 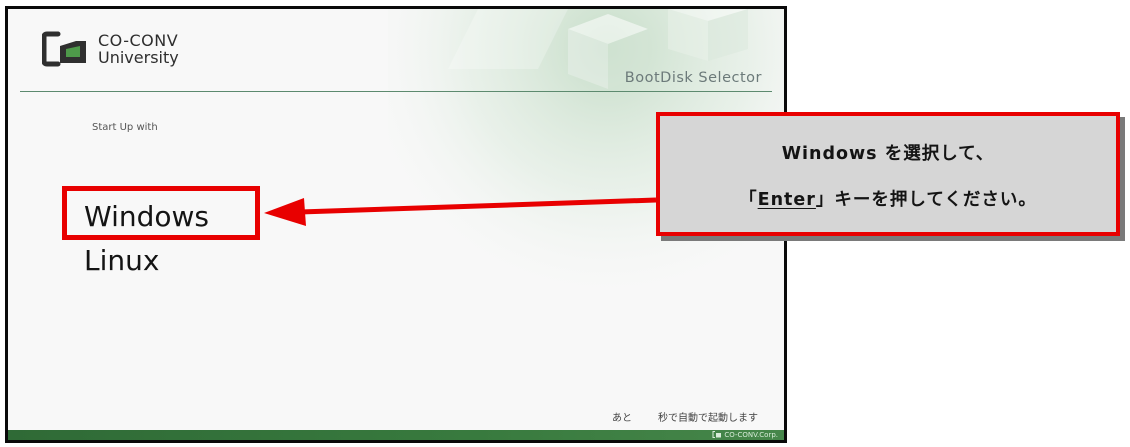 What do you see at coordinates (926, 200) in the screenshot?
I see `callout-line2-rest: 」キーを押してください。` at bounding box center [926, 200].